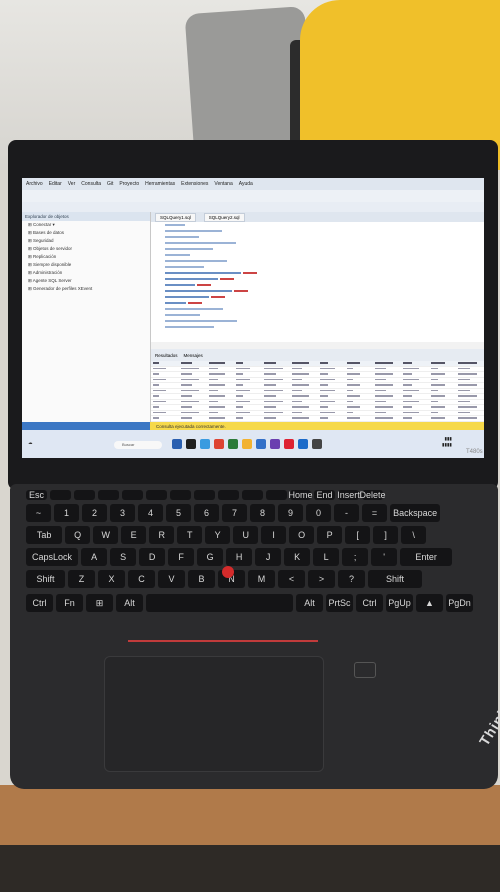  I want to click on key: L, so click(326, 557).